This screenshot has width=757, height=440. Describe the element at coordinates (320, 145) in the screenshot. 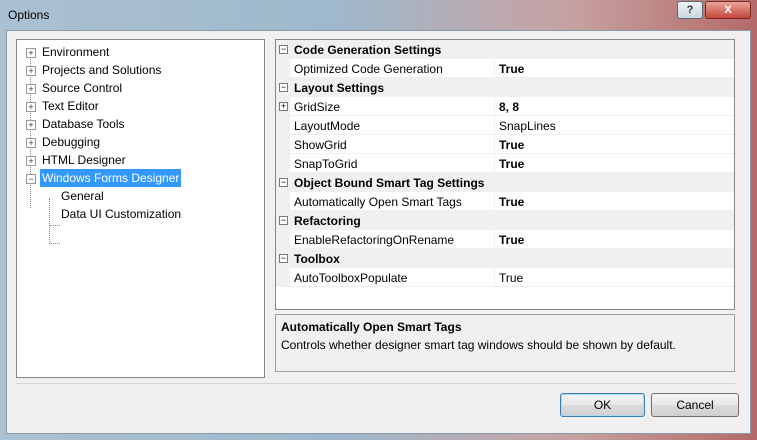

I see `property-name: ShowGrid` at that location.